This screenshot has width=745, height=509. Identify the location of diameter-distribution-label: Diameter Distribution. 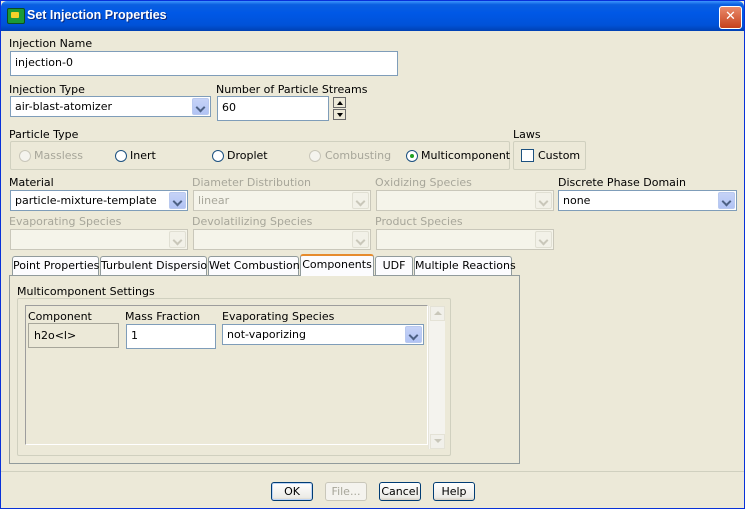
(252, 182).